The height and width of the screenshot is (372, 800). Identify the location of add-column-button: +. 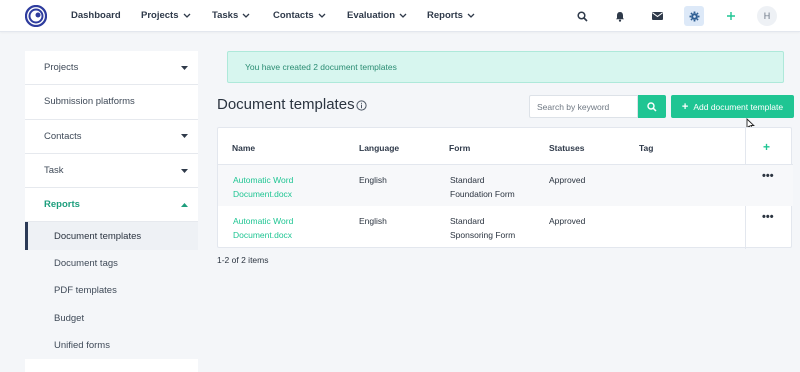
(766, 147).